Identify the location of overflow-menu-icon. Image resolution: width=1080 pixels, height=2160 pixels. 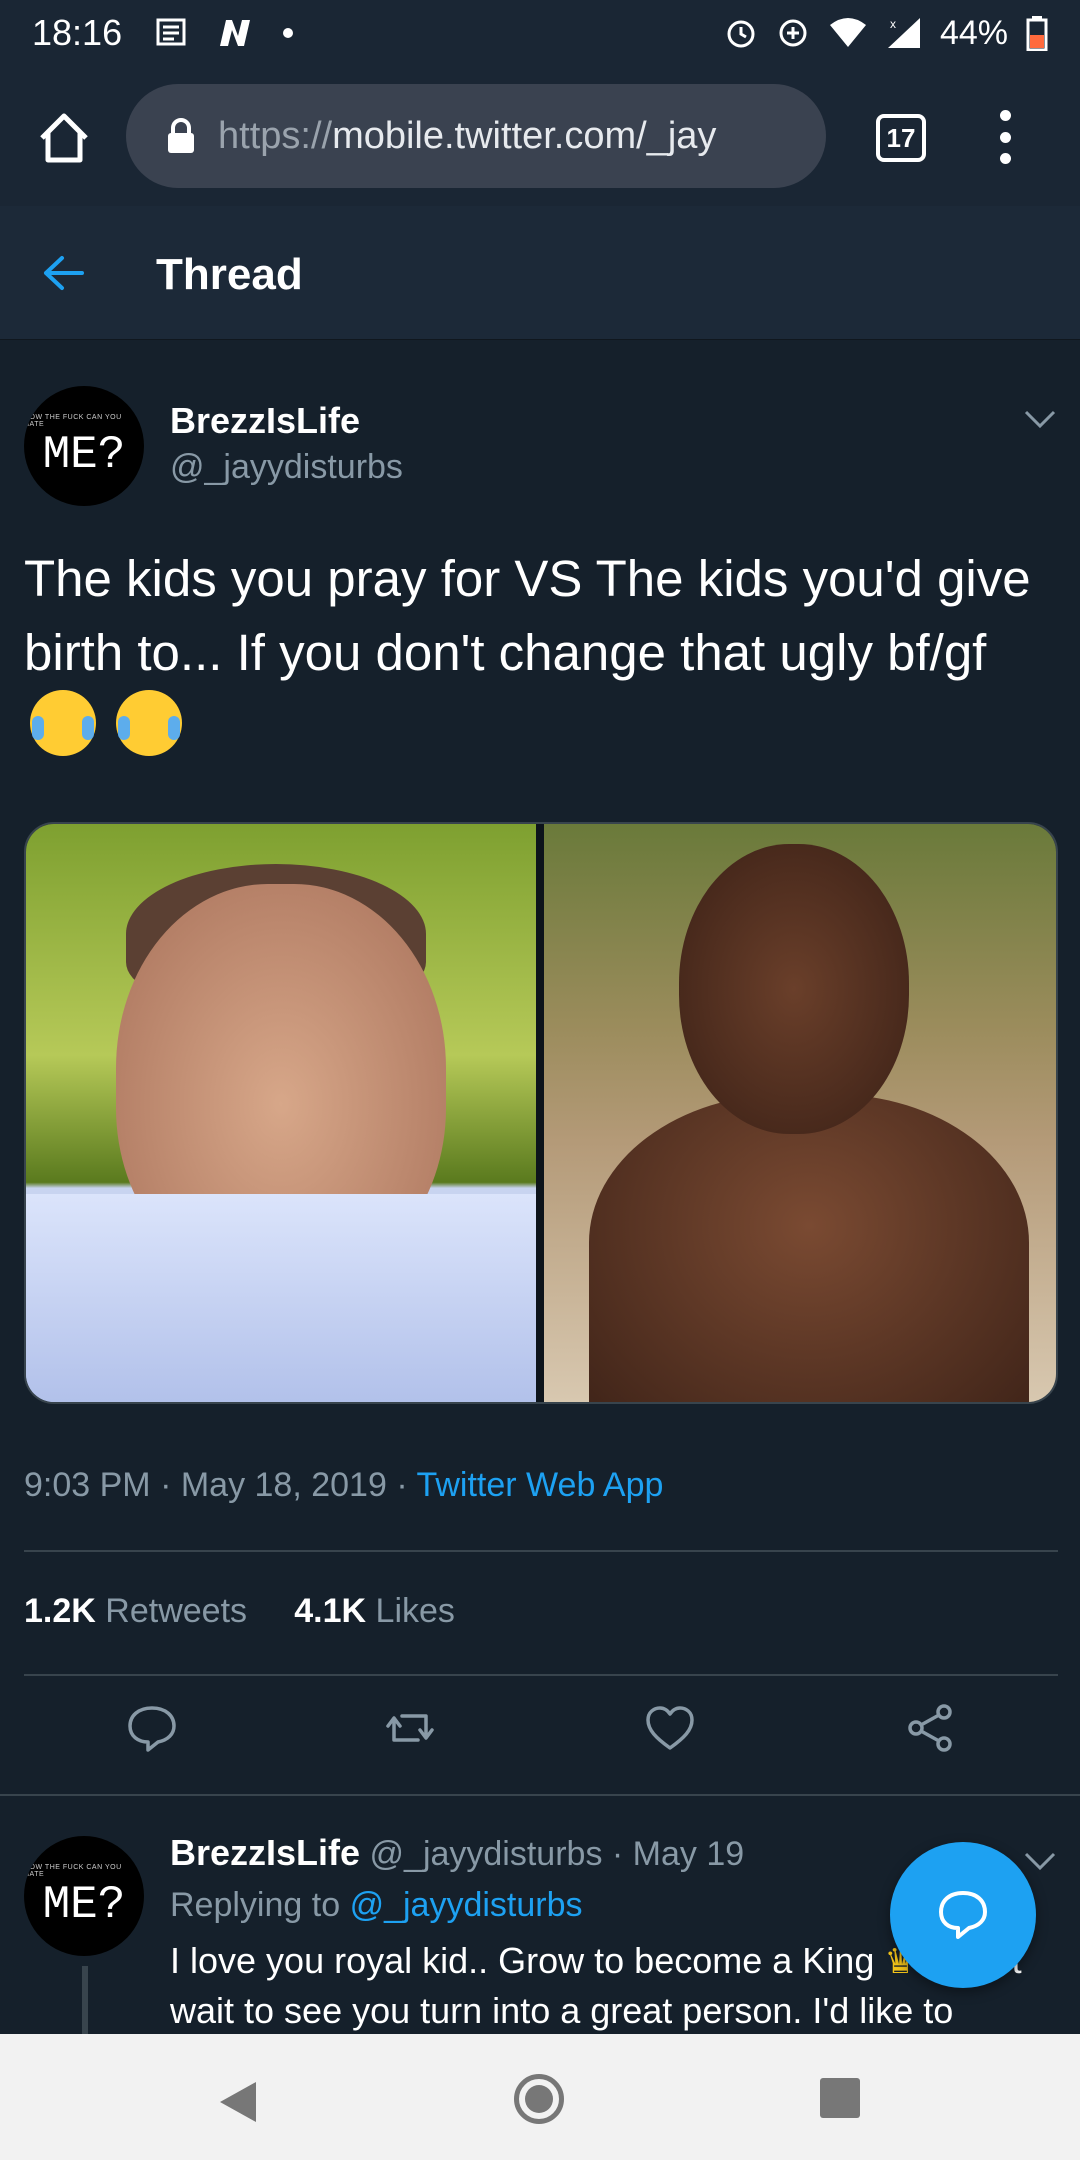
(1005, 137).